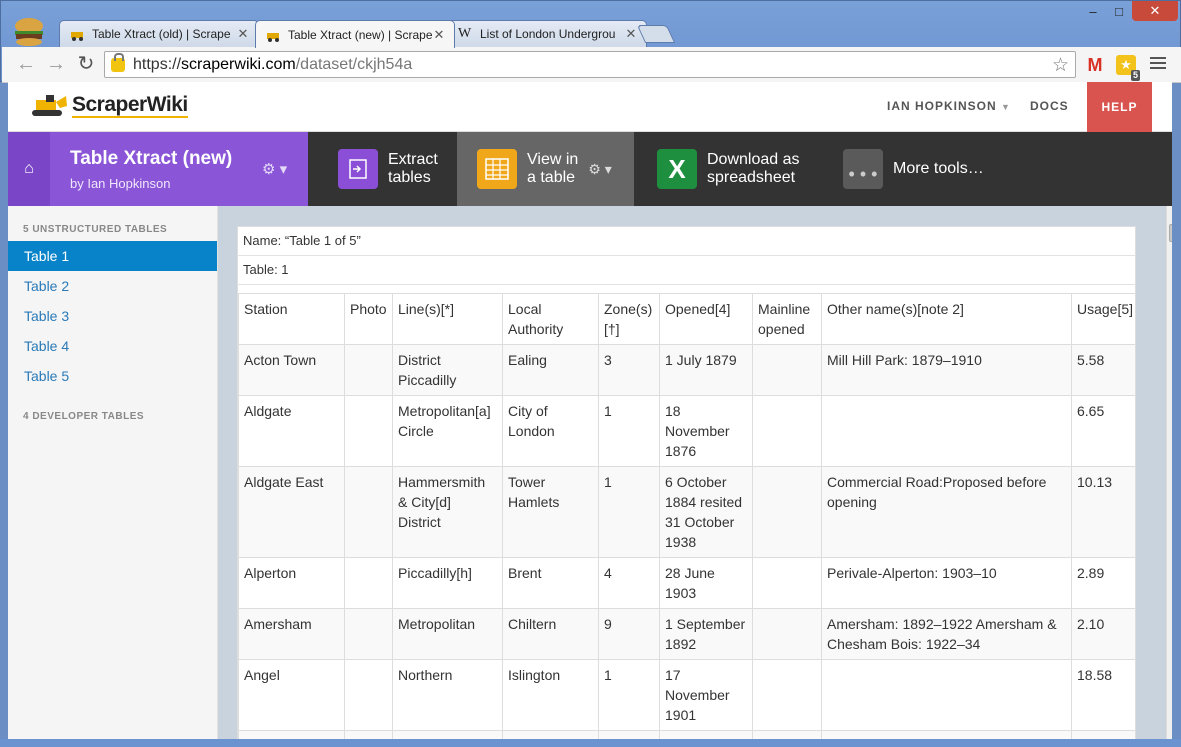  I want to click on extension-badge-icon: ★ 5, so click(1128, 68).